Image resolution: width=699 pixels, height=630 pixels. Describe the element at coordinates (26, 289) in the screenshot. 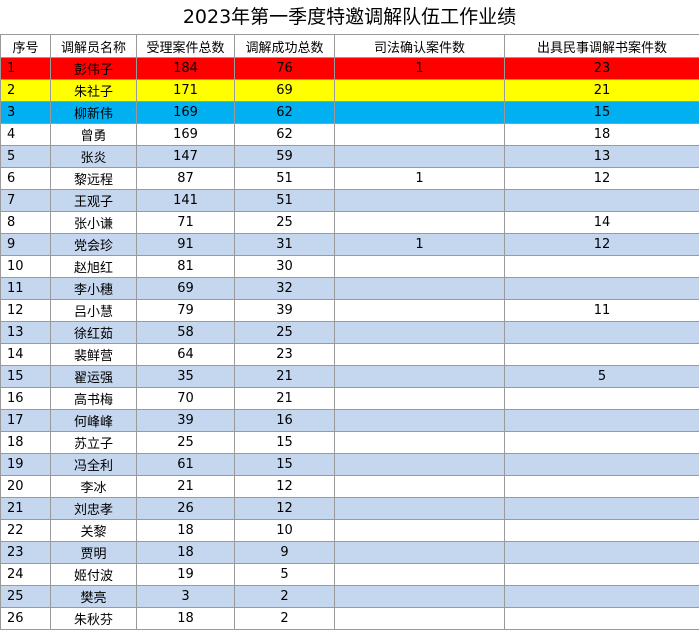

I see `cell-no: 11` at that location.